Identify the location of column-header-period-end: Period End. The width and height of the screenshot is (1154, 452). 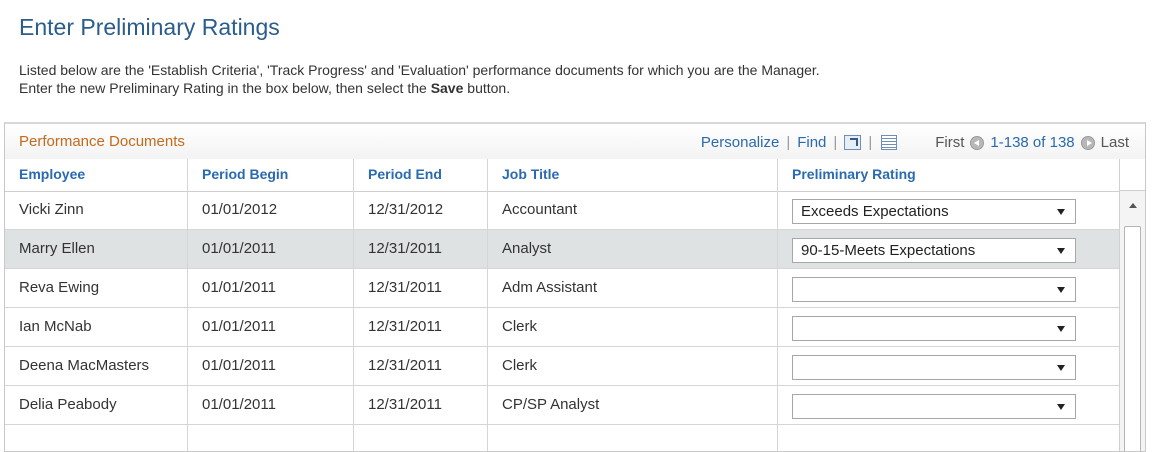
(421, 175).